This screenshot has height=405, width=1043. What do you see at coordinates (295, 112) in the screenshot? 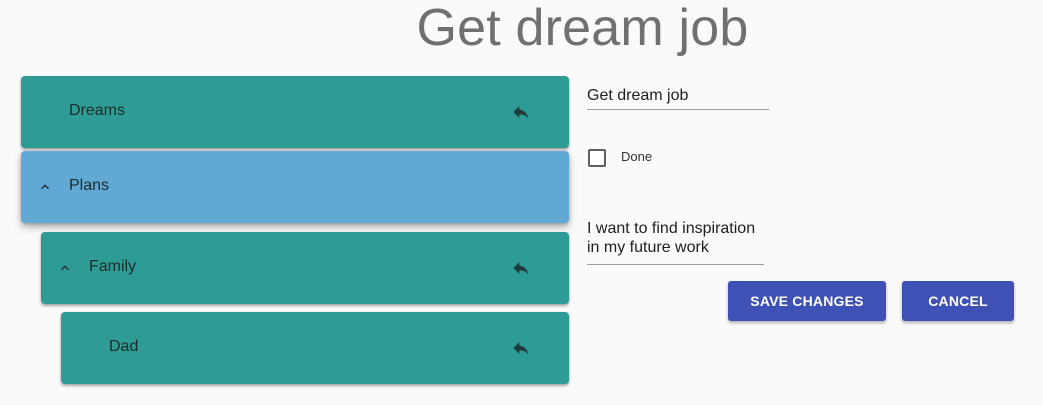
I see `tree-item-dreams: Dreams` at bounding box center [295, 112].